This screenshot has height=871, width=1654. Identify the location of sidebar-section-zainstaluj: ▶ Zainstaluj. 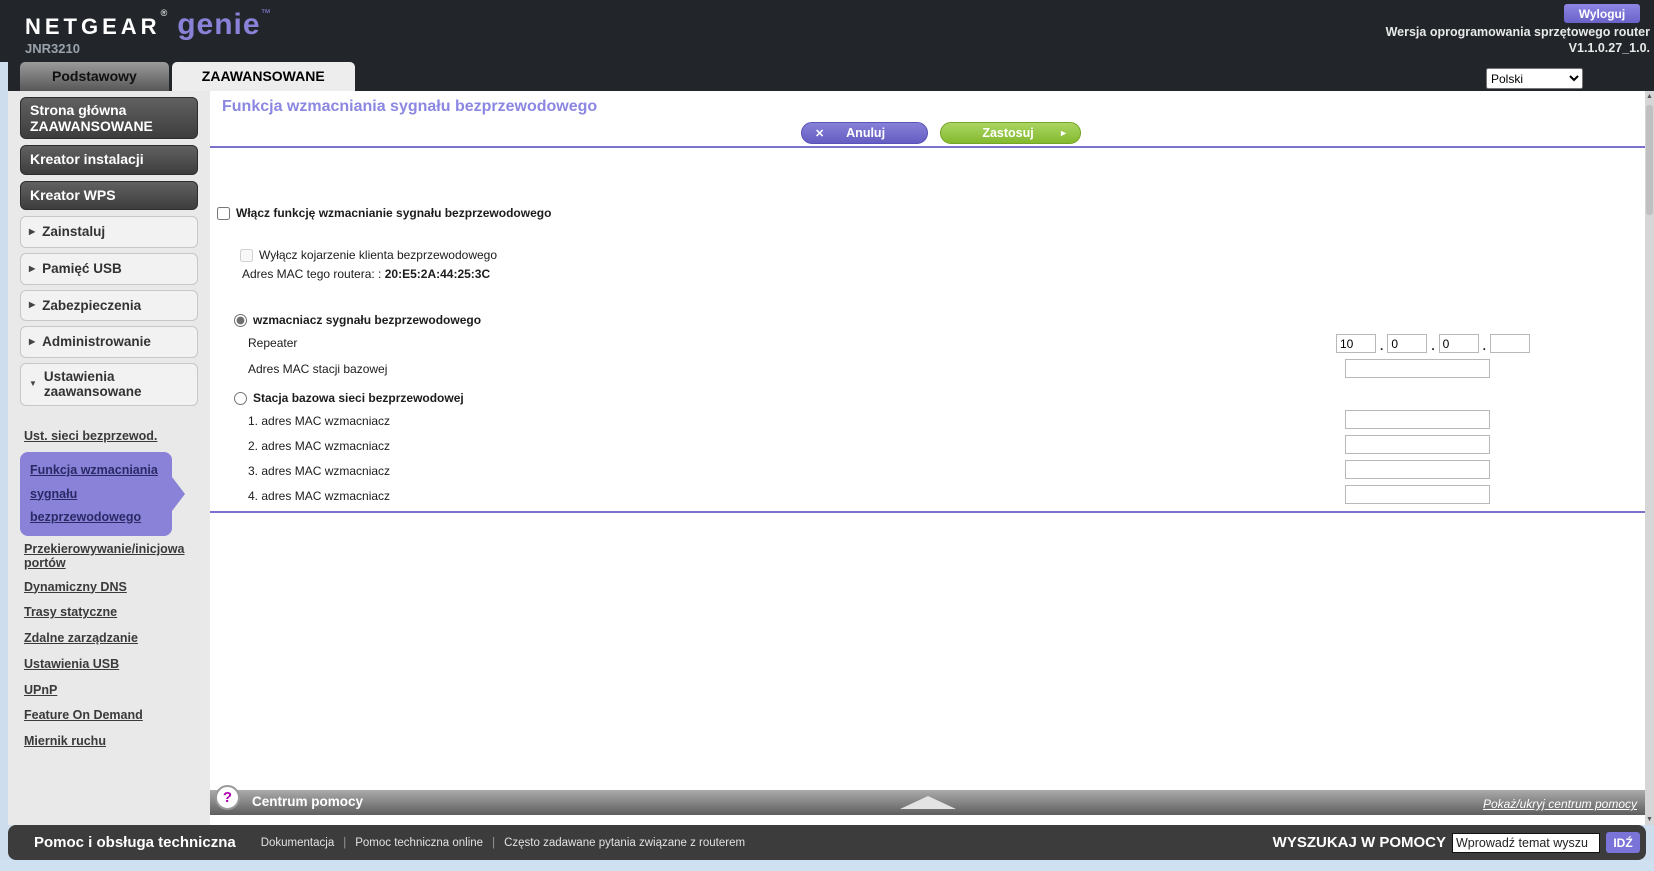
(109, 232).